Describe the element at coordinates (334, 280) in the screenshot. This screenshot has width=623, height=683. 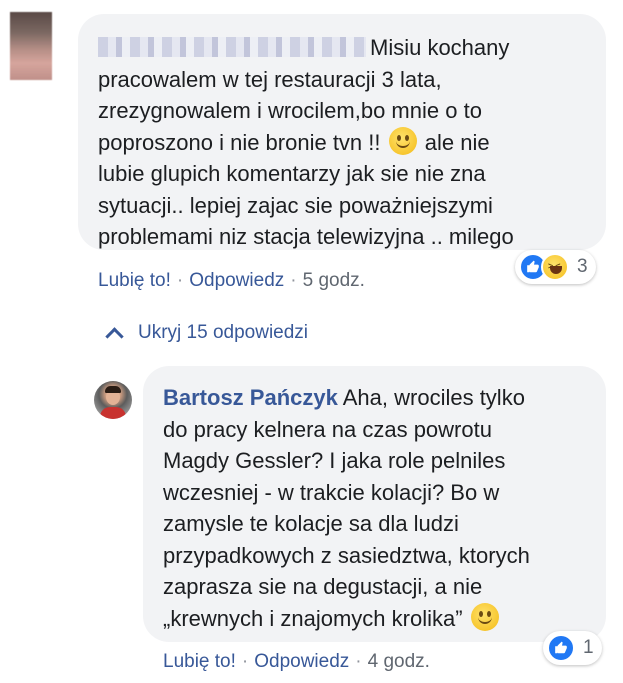
I see `comment-timestamp: 5 godz.` at that location.